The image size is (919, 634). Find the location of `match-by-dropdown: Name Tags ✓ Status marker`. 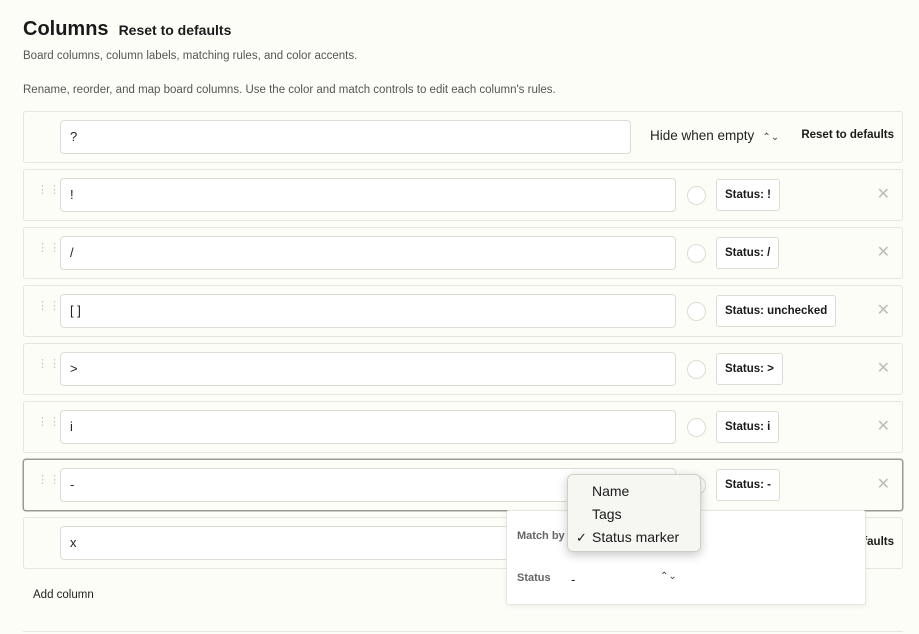

match-by-dropdown: Name Tags ✓ Status marker is located at coordinates (634, 513).